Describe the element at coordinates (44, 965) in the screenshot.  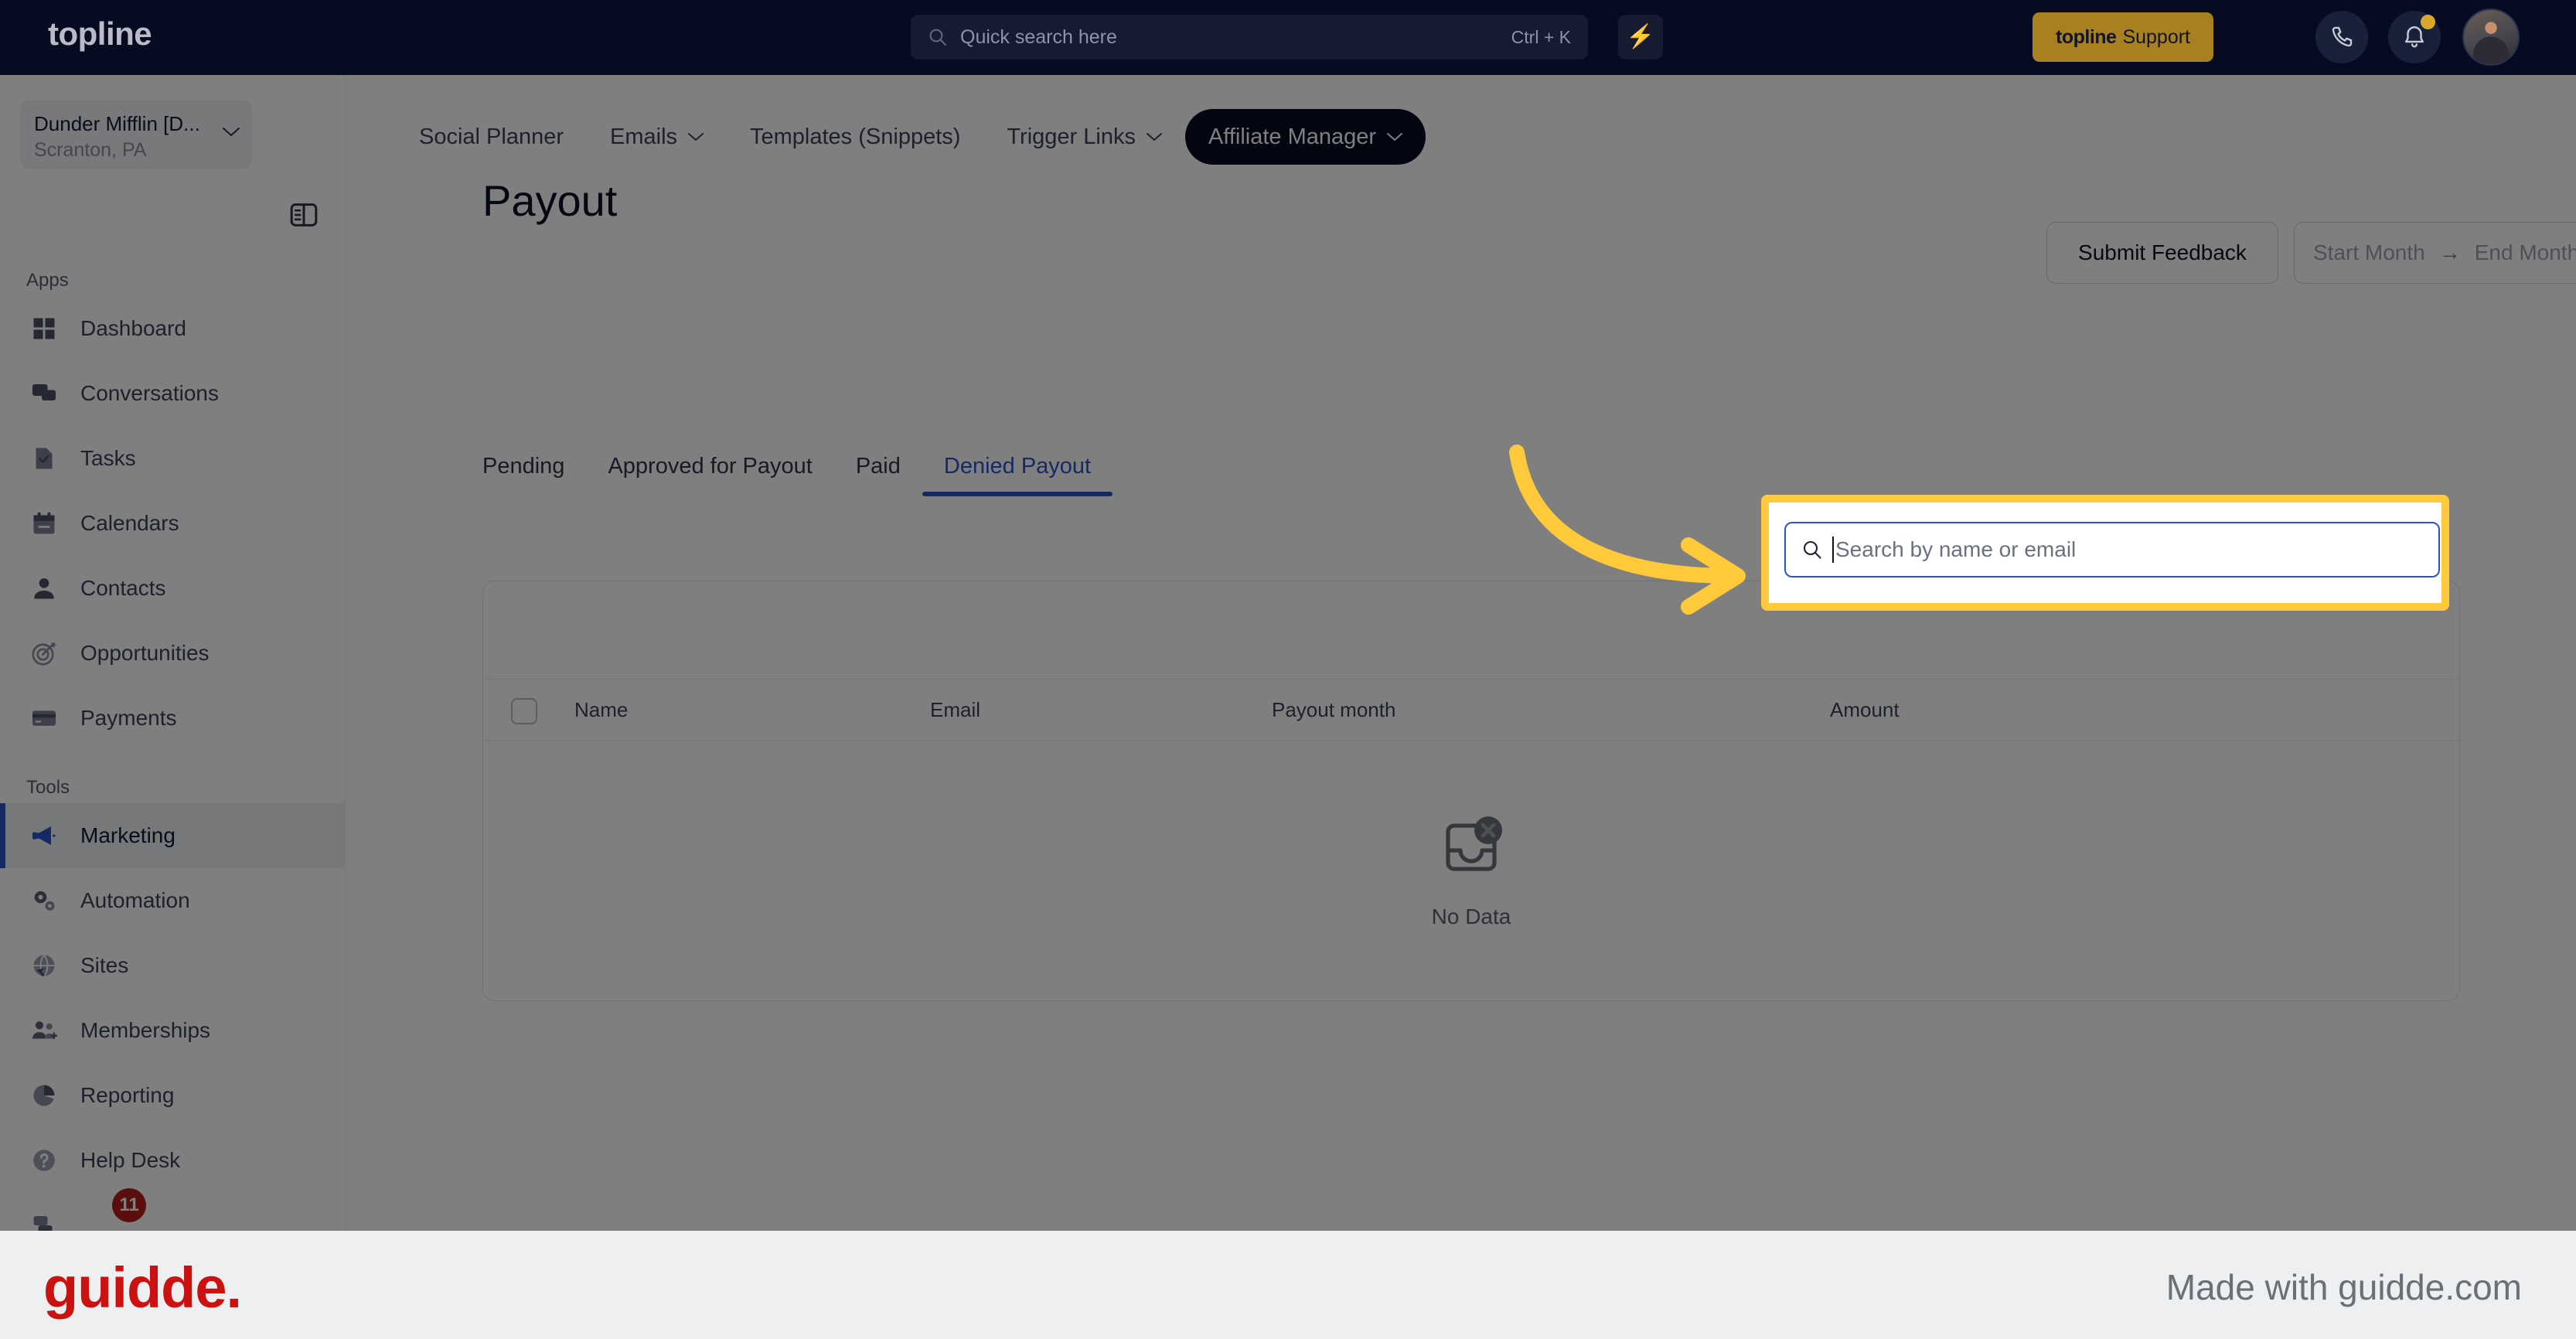
I see `globe-cursor-icon` at that location.